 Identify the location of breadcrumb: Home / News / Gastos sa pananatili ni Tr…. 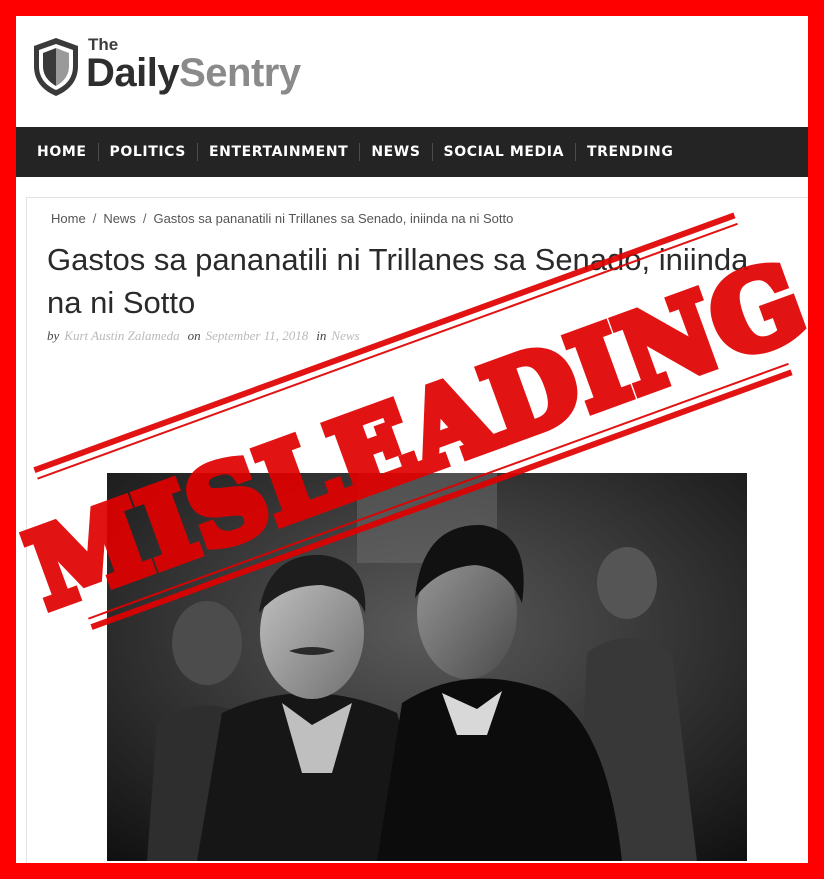
(282, 218).